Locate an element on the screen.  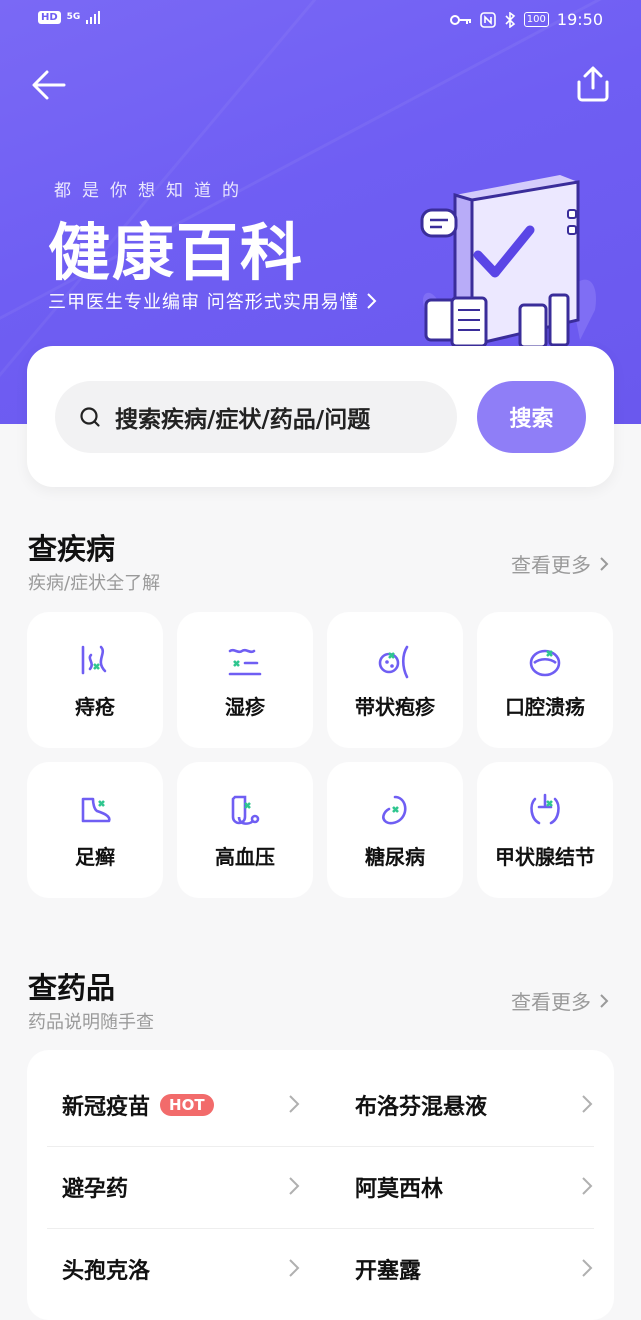
drug-item: 避孕药 is located at coordinates (173, 1187).